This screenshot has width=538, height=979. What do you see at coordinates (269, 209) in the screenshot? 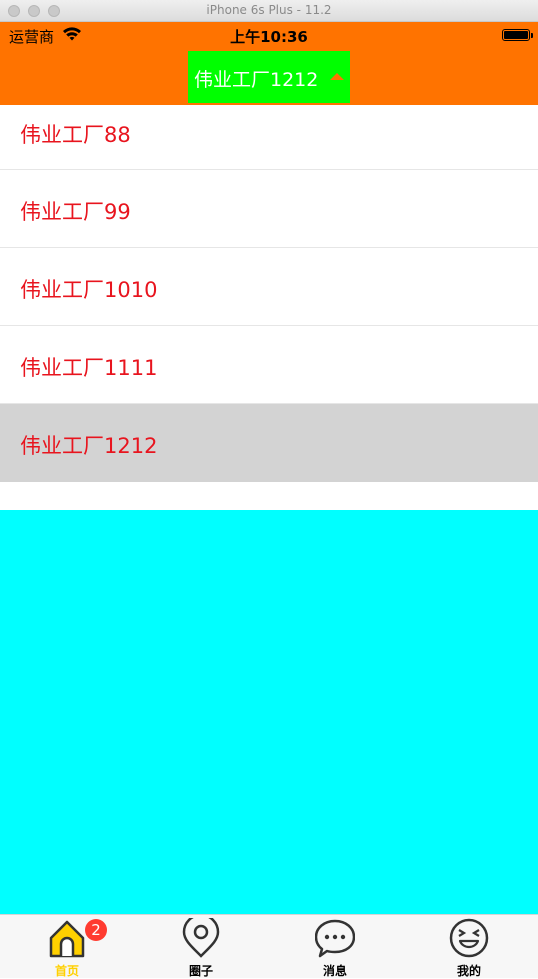
I see `list-item: 伟业工厂99` at bounding box center [269, 209].